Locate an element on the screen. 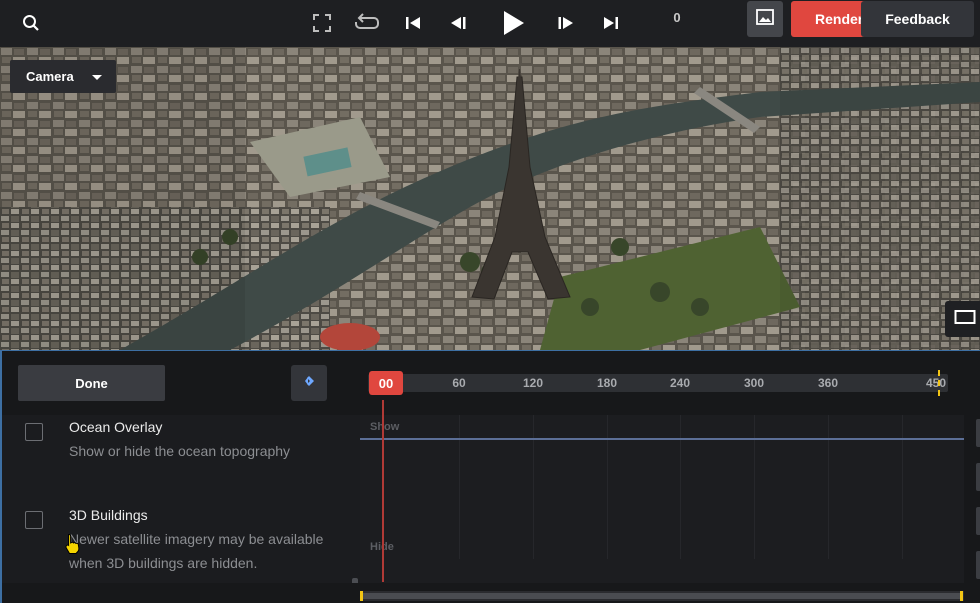 The width and height of the screenshot is (980, 603). camera-dropdown: Camera is located at coordinates (63, 76).